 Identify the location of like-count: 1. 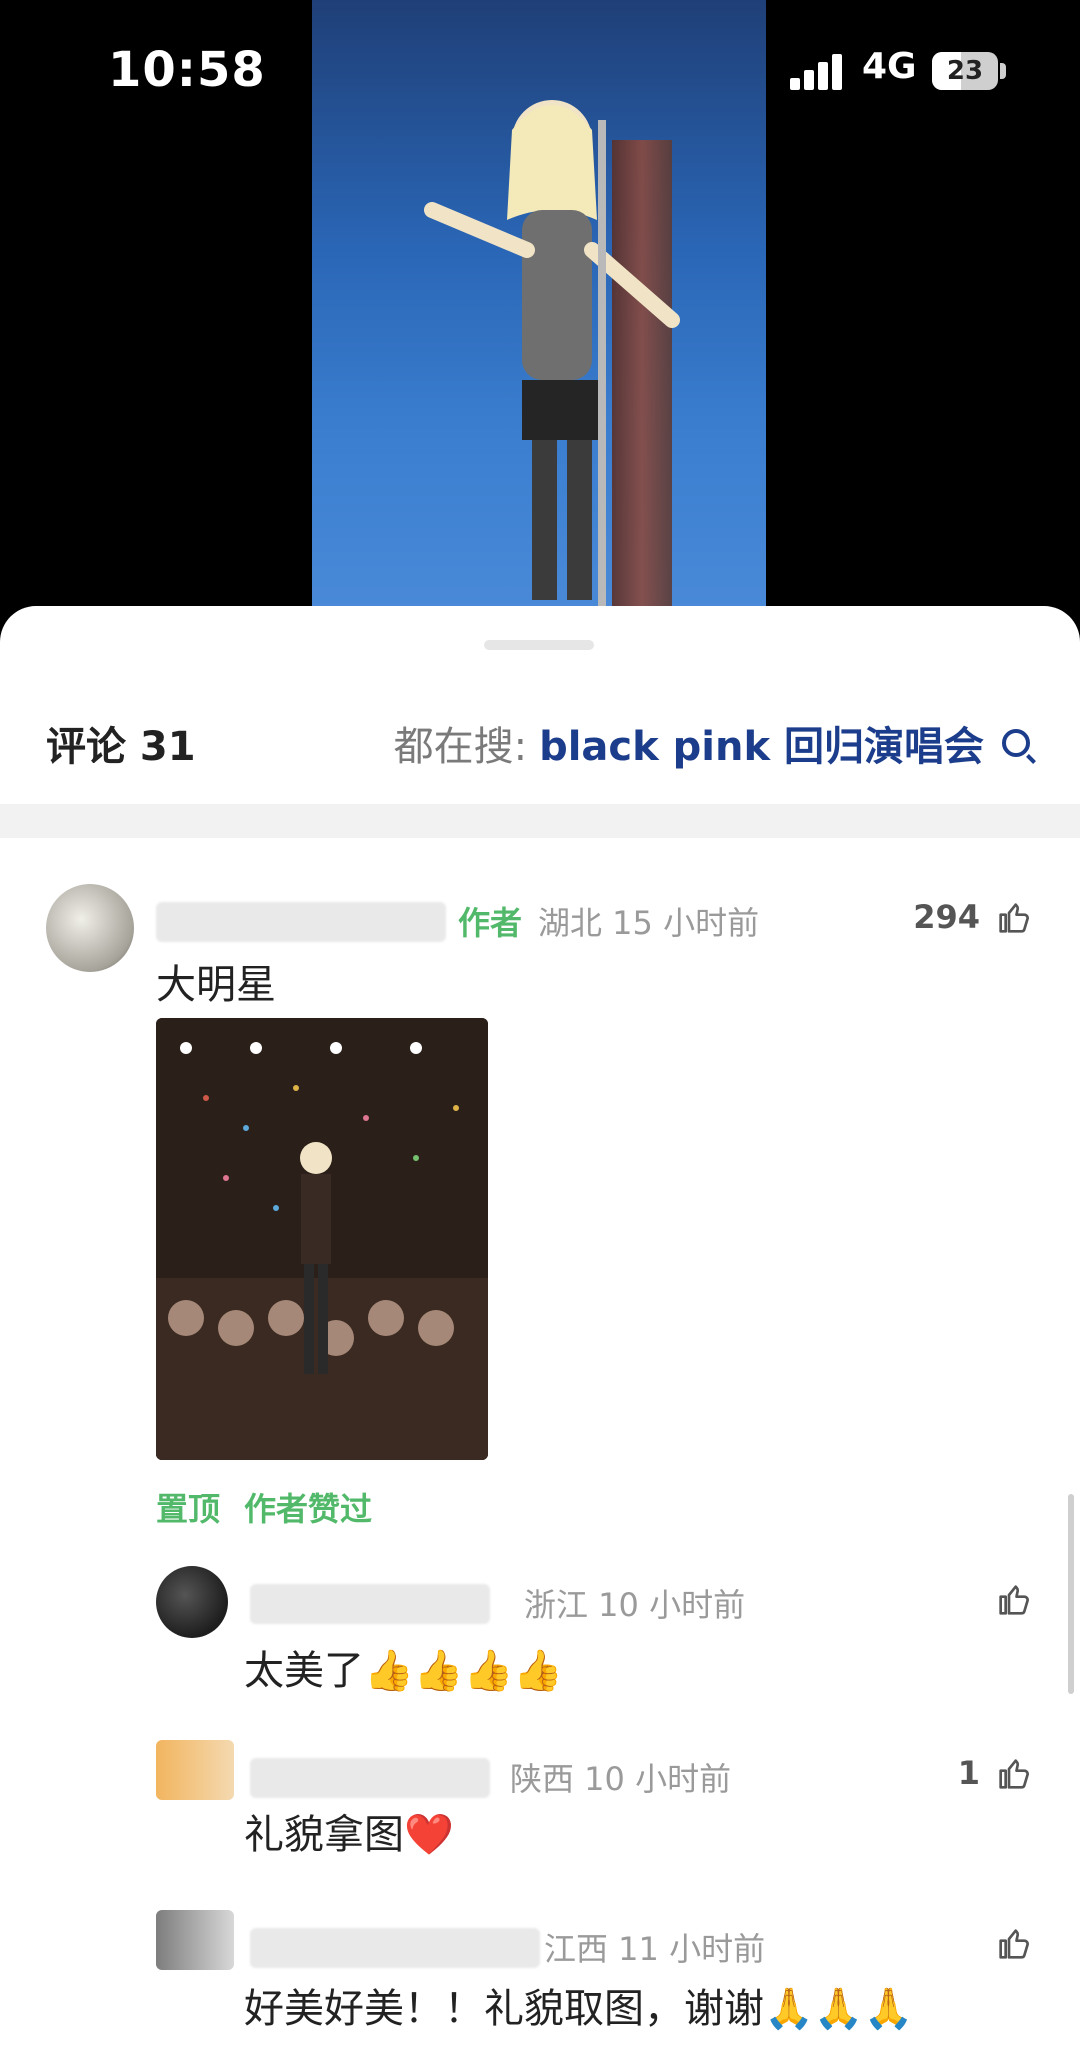
(968, 1773).